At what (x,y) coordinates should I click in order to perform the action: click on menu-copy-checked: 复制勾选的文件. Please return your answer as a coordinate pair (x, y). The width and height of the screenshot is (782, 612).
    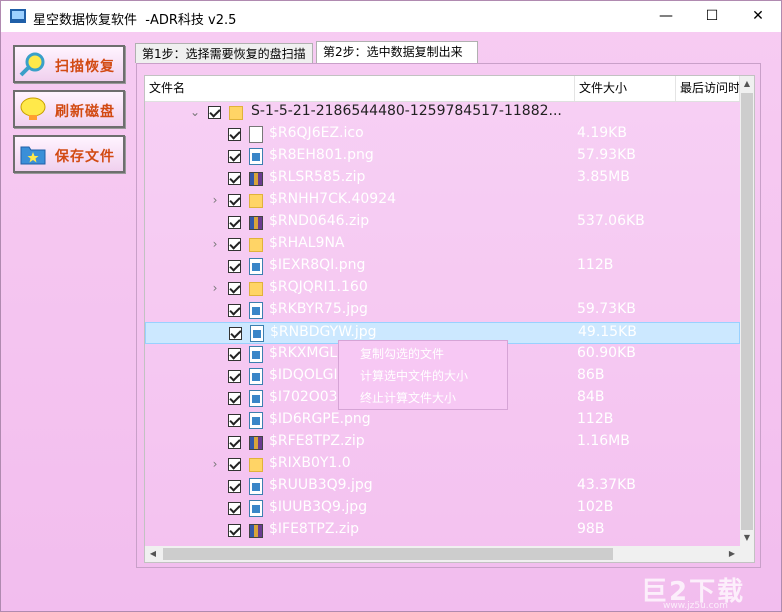
    Looking at the image, I should click on (402, 354).